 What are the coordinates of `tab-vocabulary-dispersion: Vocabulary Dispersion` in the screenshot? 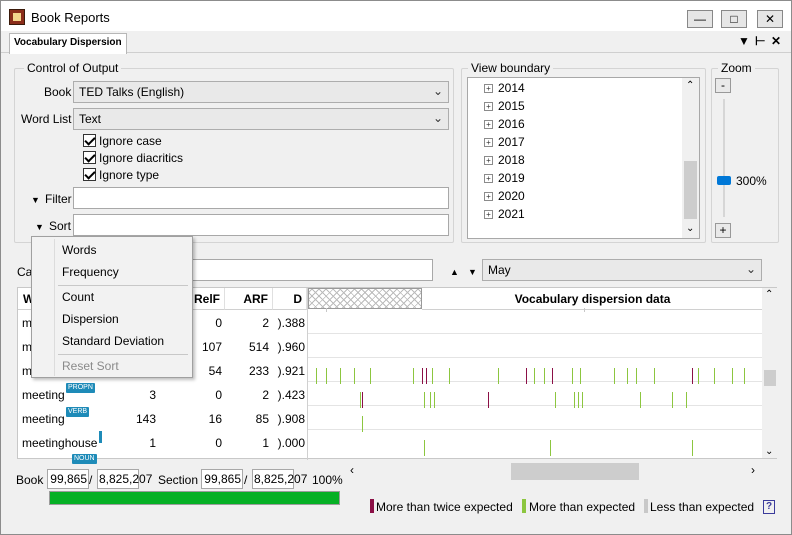 It's located at (68, 43).